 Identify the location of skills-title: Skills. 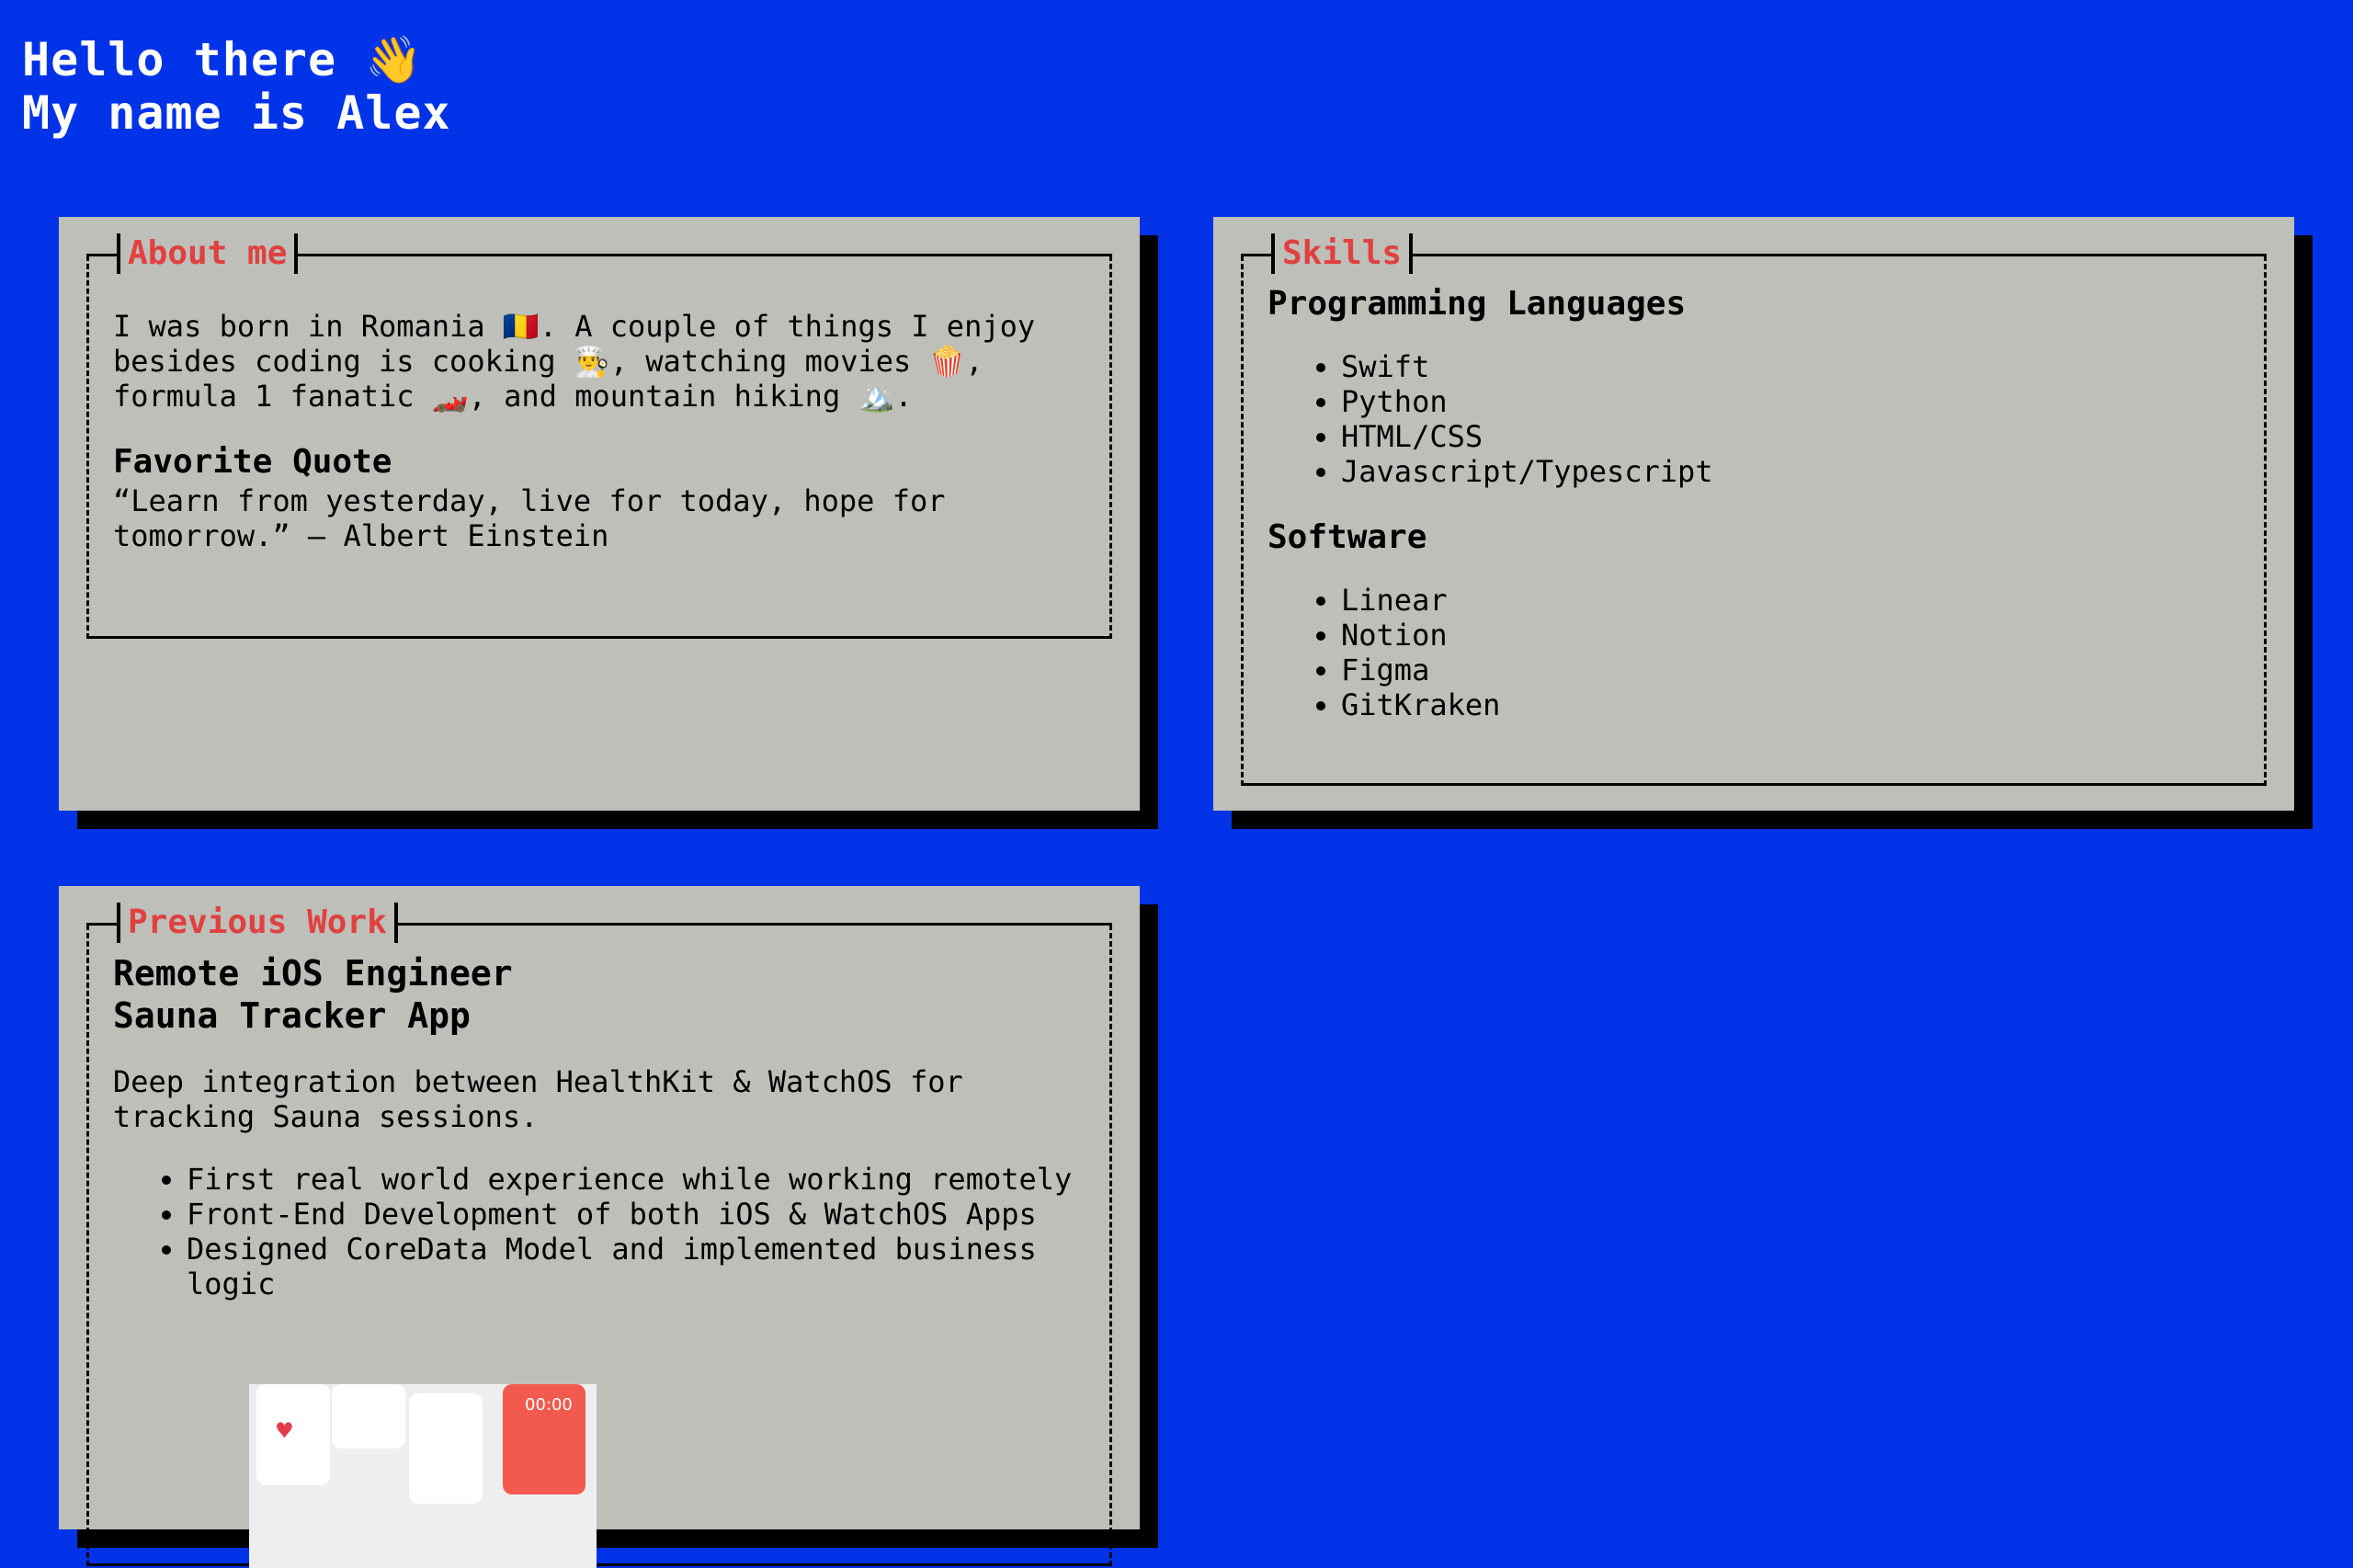
(1342, 253).